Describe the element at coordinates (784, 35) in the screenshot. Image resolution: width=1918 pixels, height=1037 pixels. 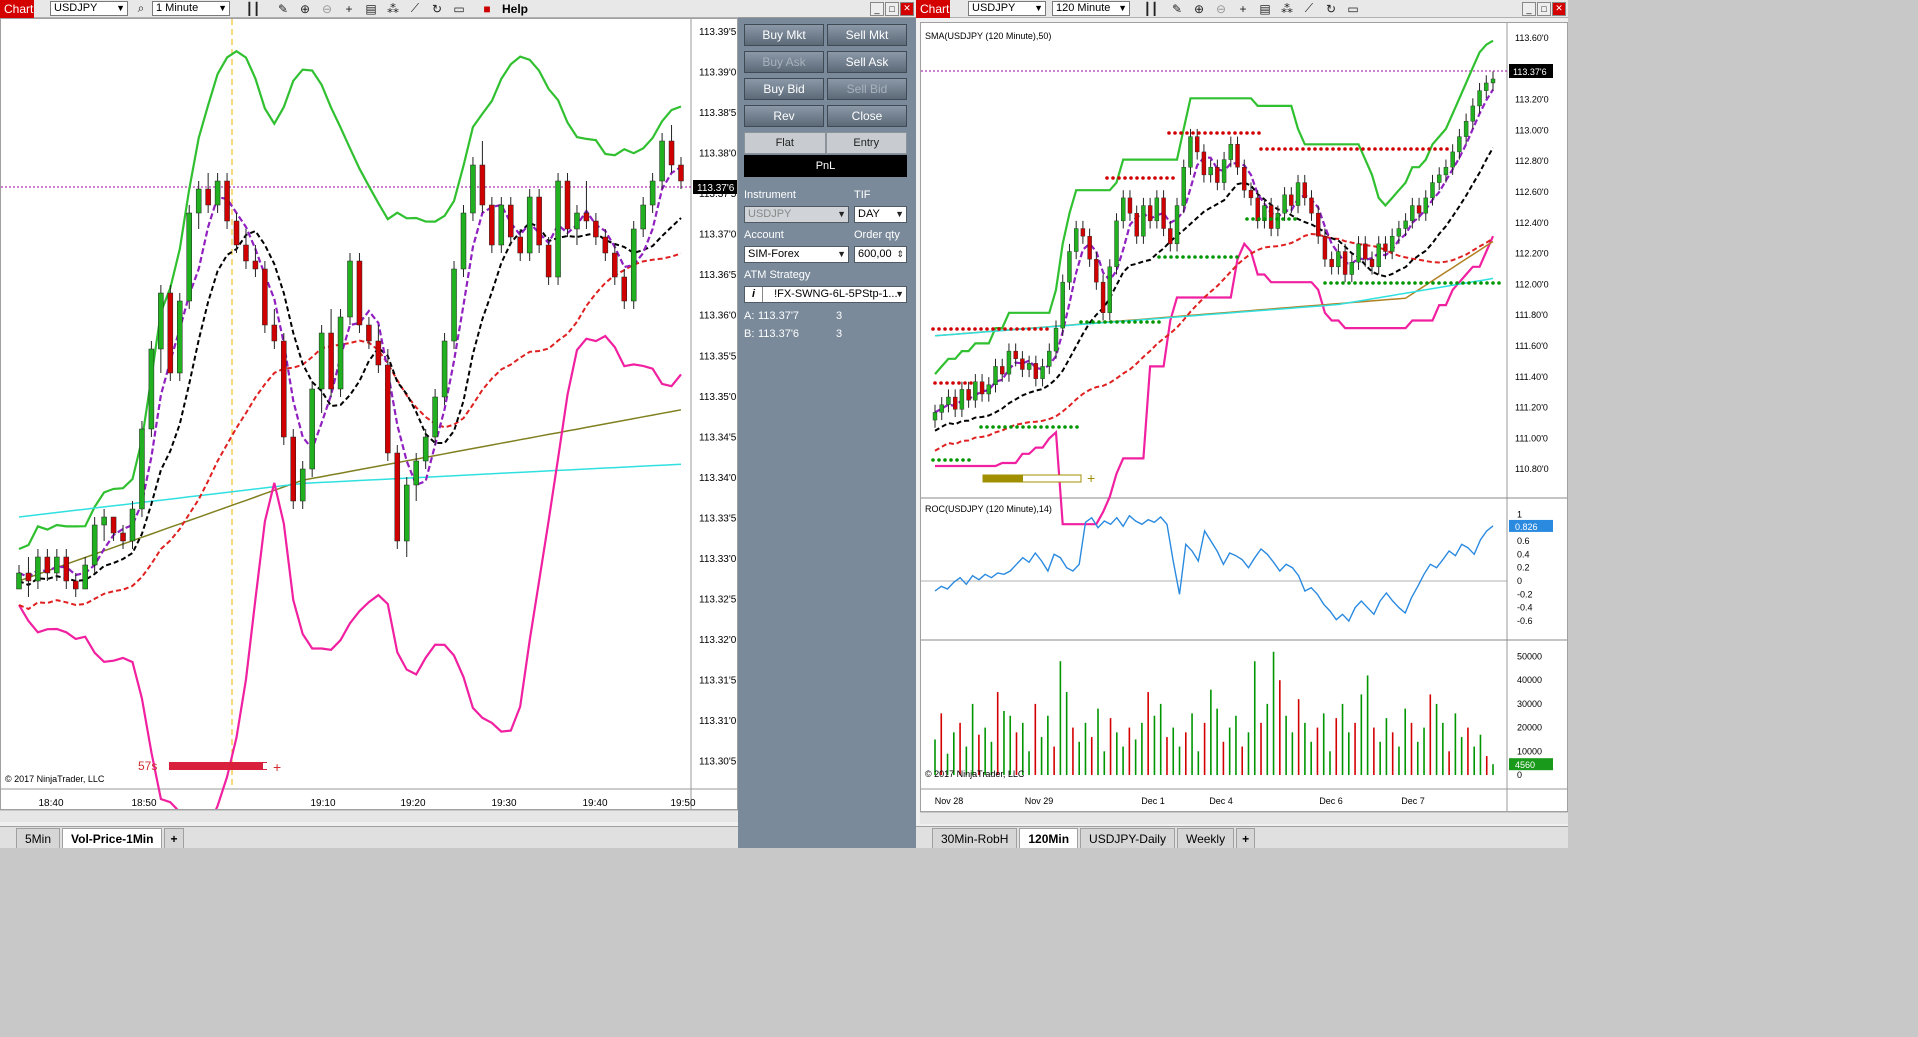
I see `buy-mkt-button: Buy Mkt` at that location.